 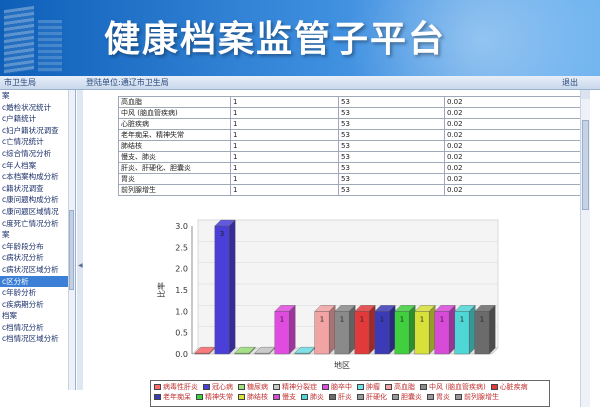 What do you see at coordinates (353, 157) in the screenshot?
I see `table-row: 慢支、肺炎 1 53 0.02` at bounding box center [353, 157].